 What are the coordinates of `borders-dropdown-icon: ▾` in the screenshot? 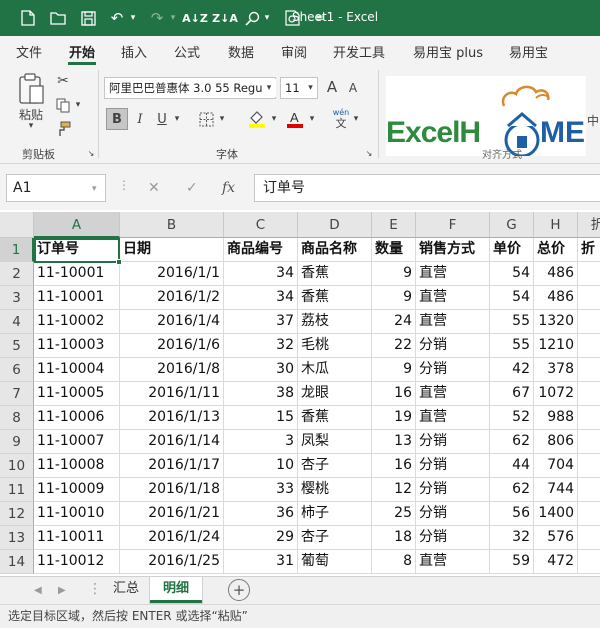 It's located at (222, 119).